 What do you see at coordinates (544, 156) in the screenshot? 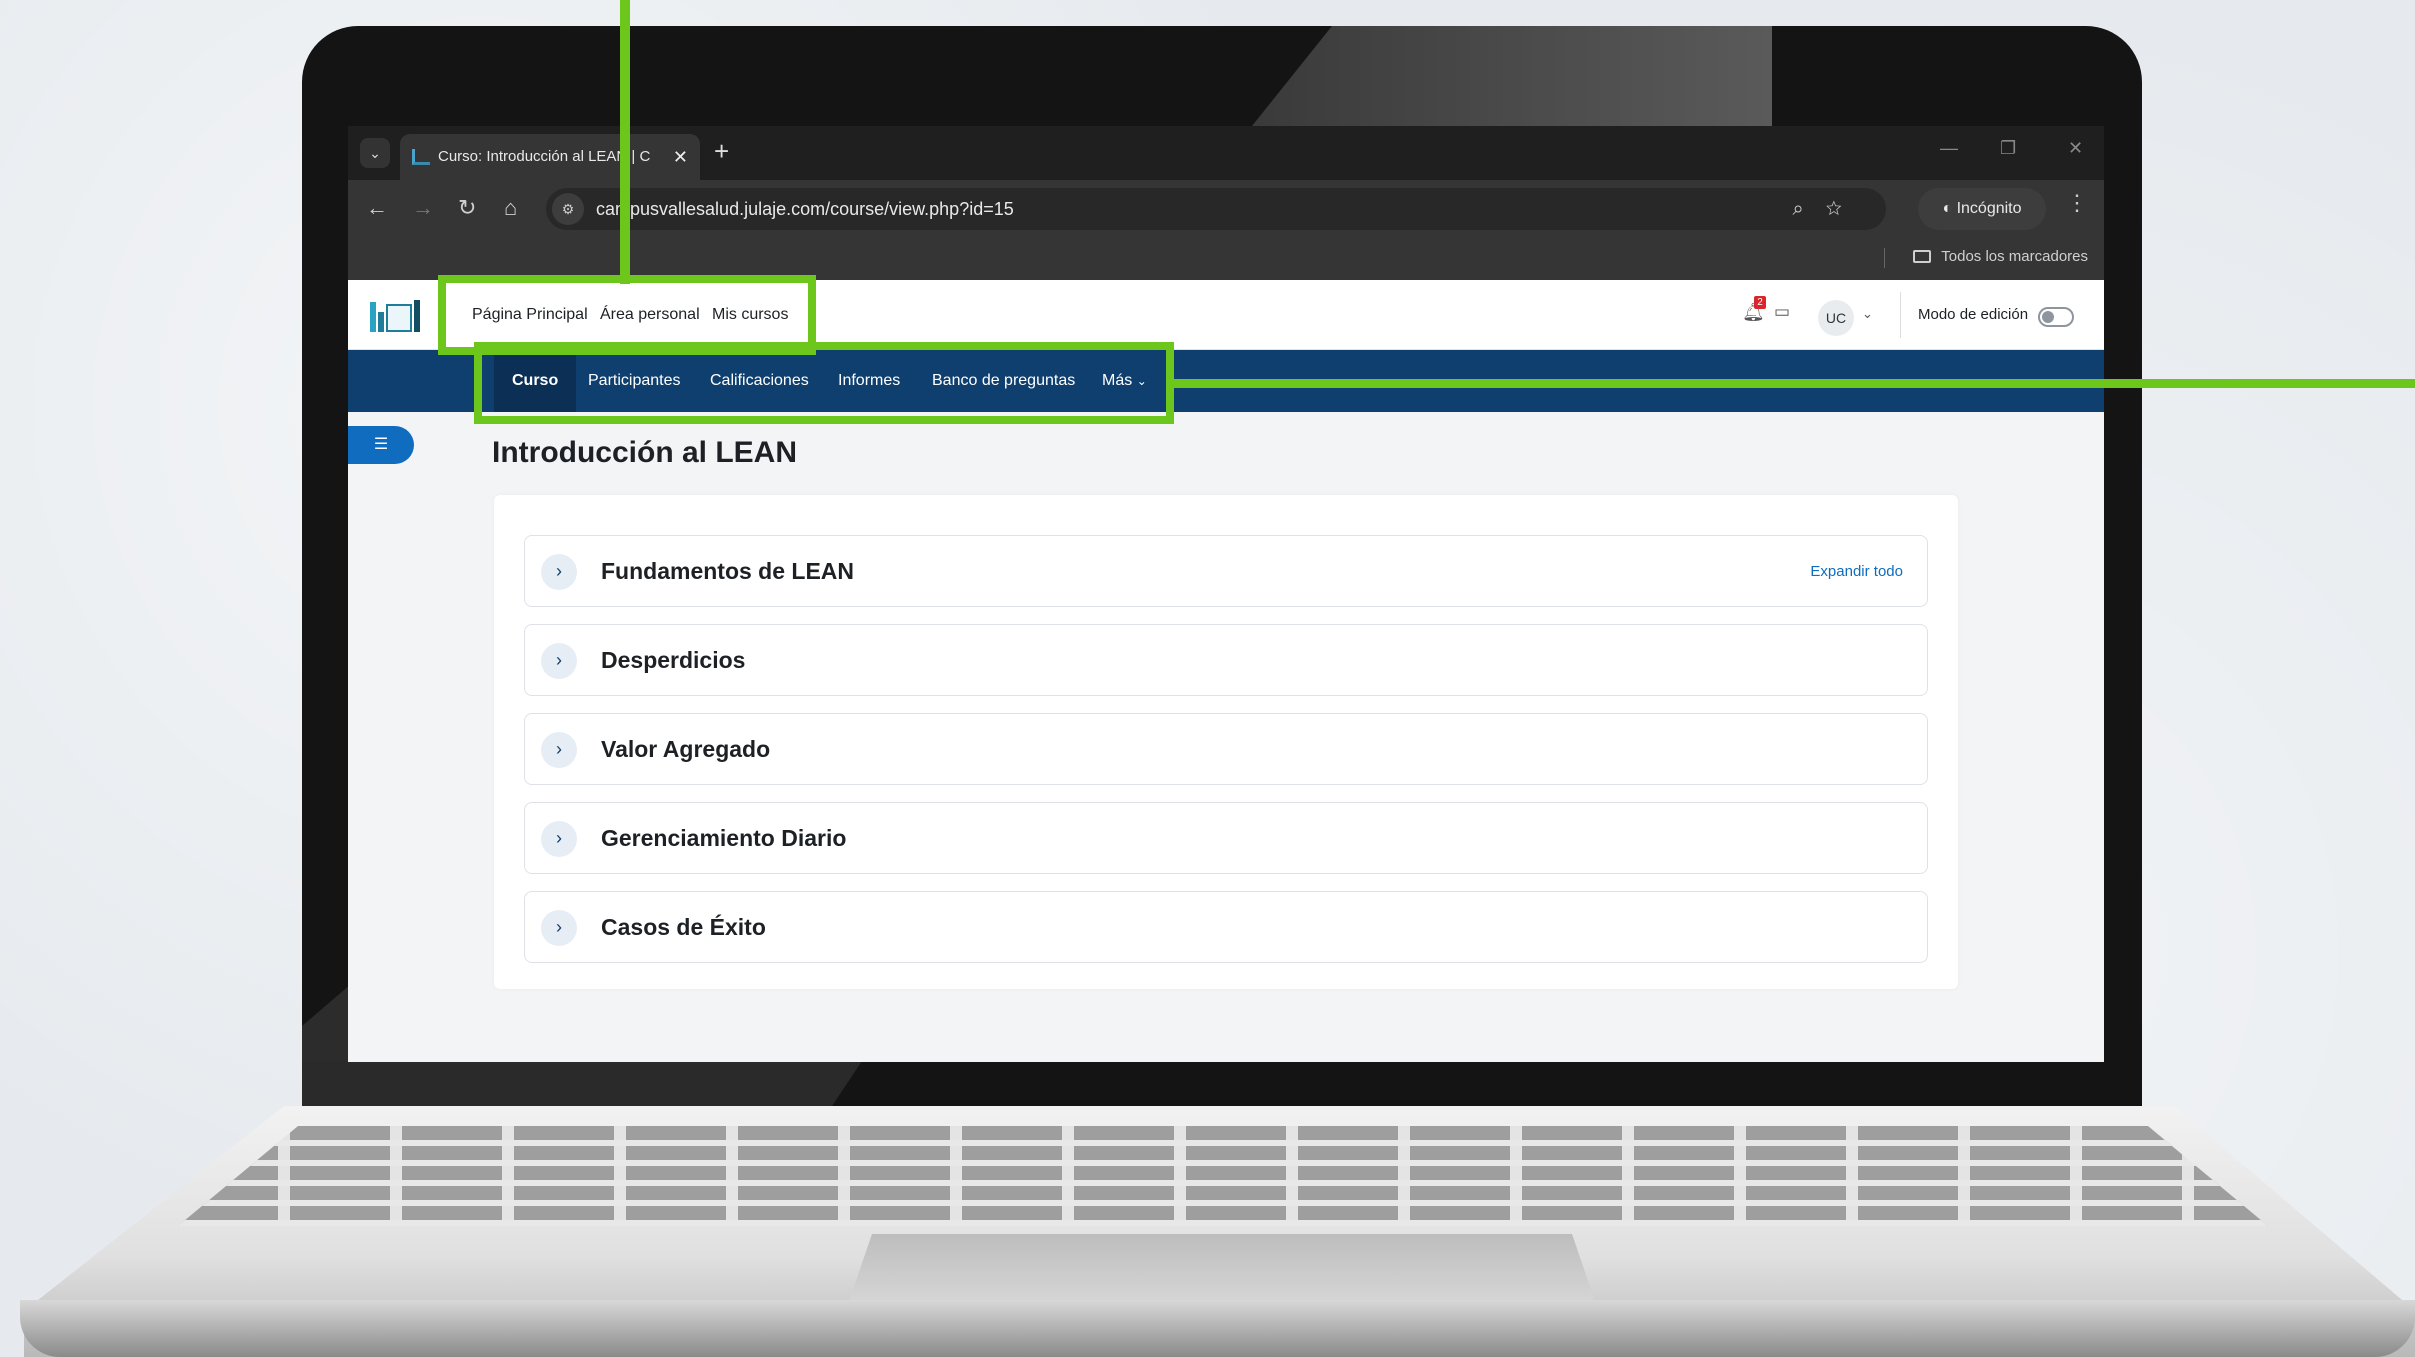
I see `tab-title: Curso: Introducción al LEAN | C` at bounding box center [544, 156].